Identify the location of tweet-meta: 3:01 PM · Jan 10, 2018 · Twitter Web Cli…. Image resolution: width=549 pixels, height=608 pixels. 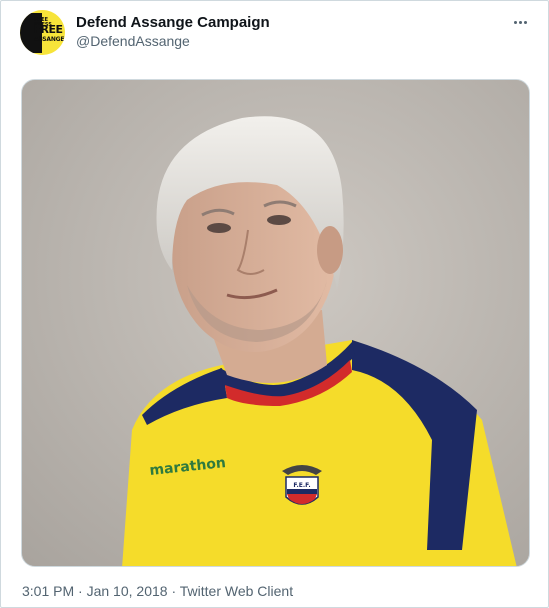
(157, 591).